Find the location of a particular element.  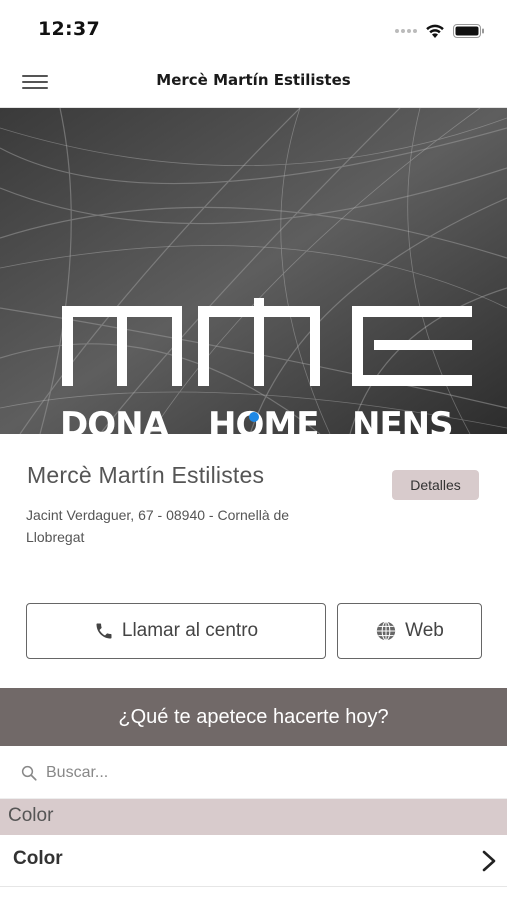

question-text: ¿Qué te apetece hacerte hoy? is located at coordinates (253, 716).